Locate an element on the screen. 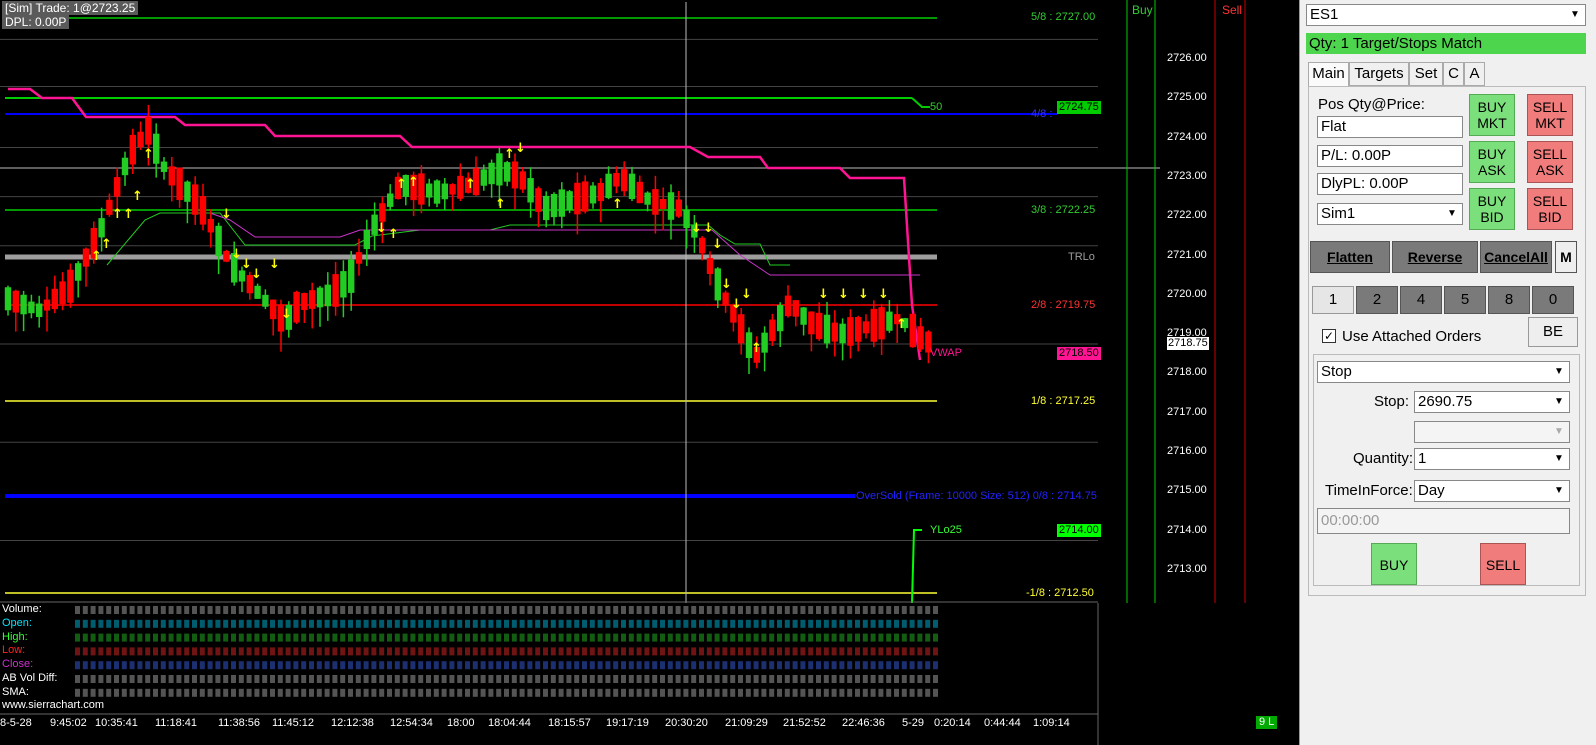 The width and height of the screenshot is (1596, 745). order-type-select: Stop ▼ is located at coordinates (1443, 372).